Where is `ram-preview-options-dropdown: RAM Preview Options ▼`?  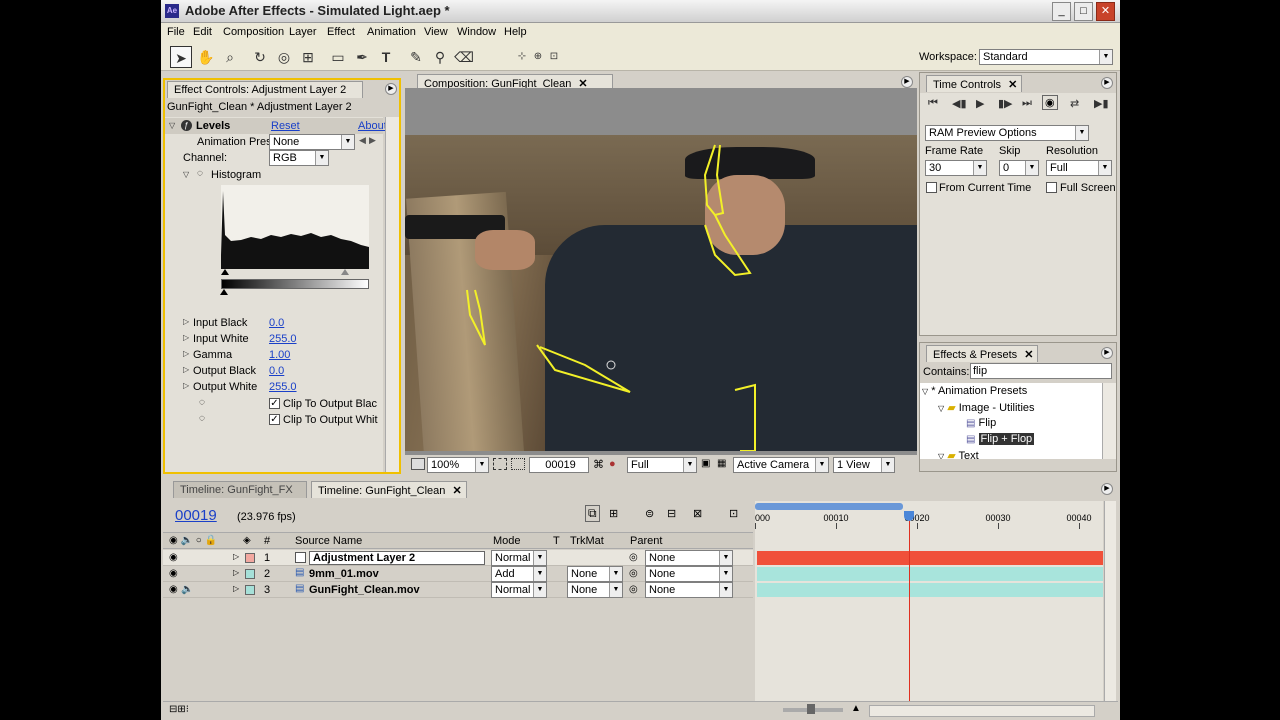 ram-preview-options-dropdown: RAM Preview Options ▼ is located at coordinates (1007, 133).